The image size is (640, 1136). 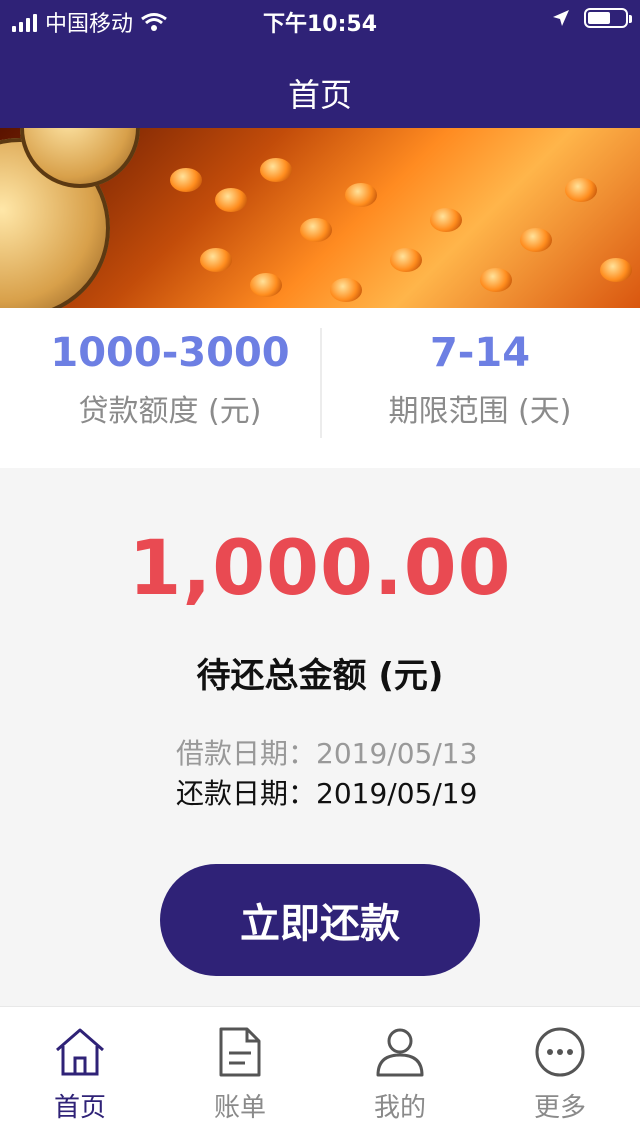 I want to click on loan-stats: 1000-3000 贷款额度 (元) 7-14 期限范围 (天), so click(x=320, y=388).